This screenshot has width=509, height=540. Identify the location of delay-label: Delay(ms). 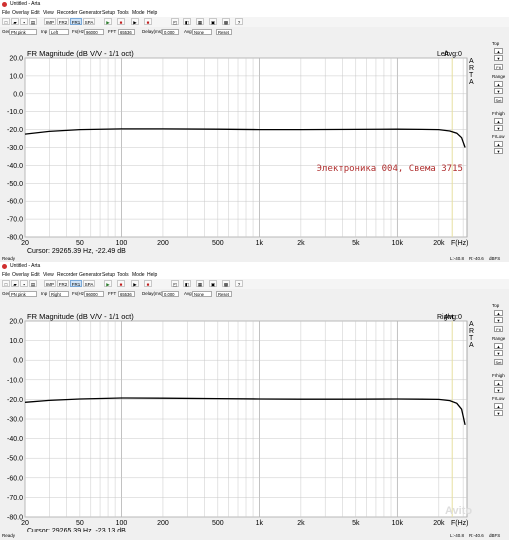
(152, 293).